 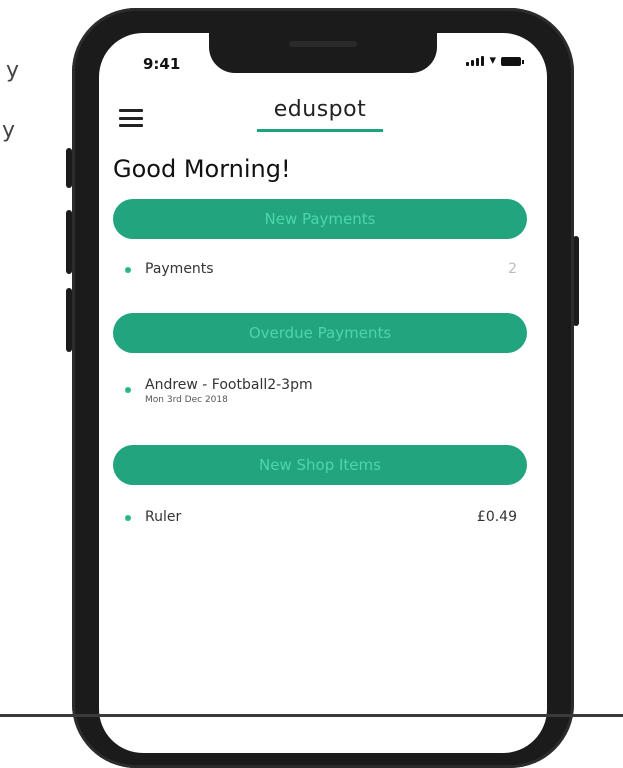 What do you see at coordinates (512, 269) in the screenshot?
I see `list-item-count: 2` at bounding box center [512, 269].